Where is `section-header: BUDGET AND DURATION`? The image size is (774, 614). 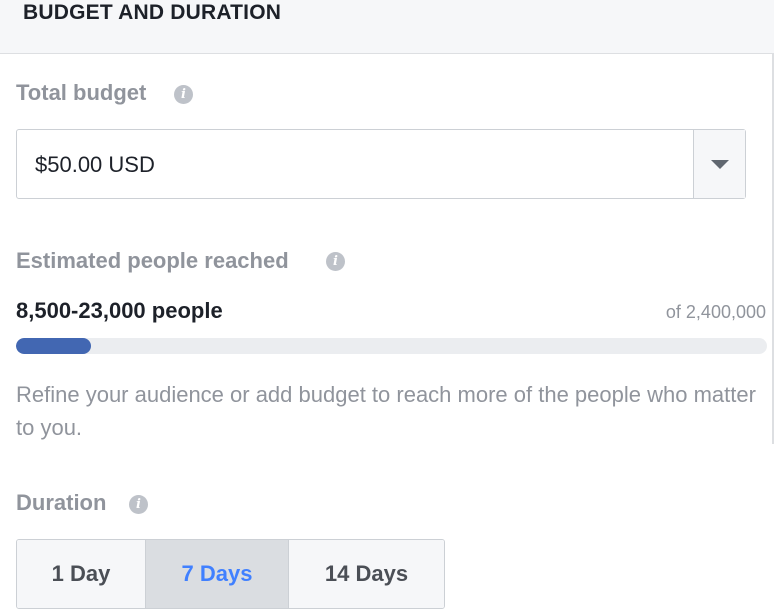 section-header: BUDGET AND DURATION is located at coordinates (387, 27).